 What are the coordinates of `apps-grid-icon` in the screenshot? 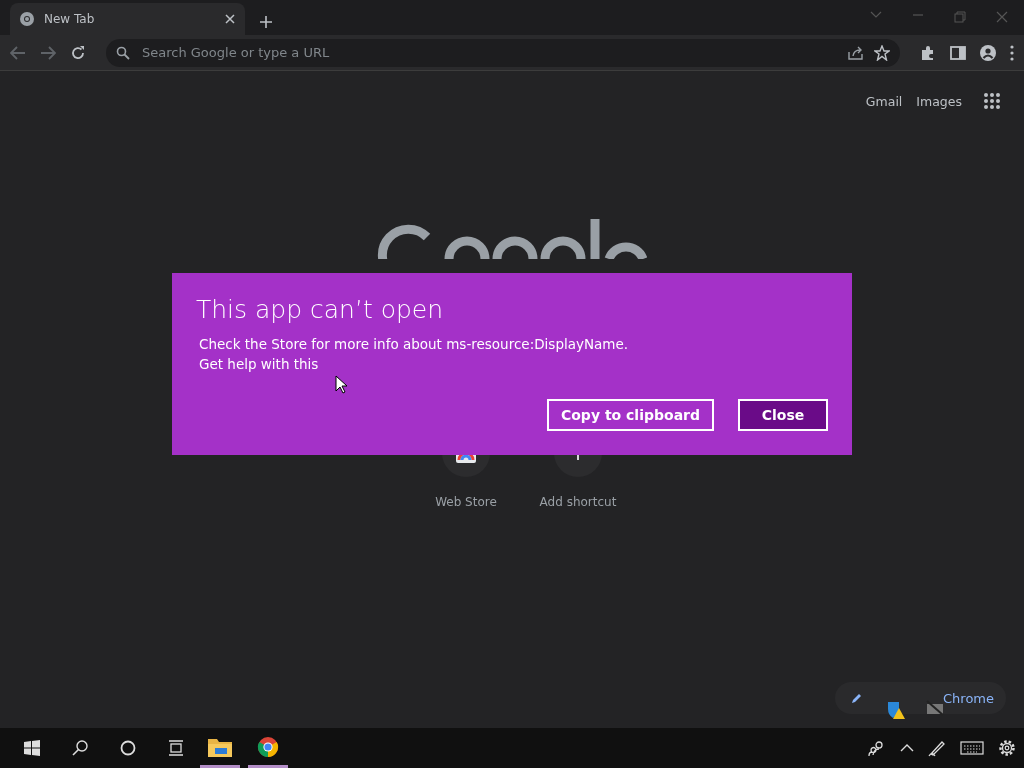 It's located at (992, 101).